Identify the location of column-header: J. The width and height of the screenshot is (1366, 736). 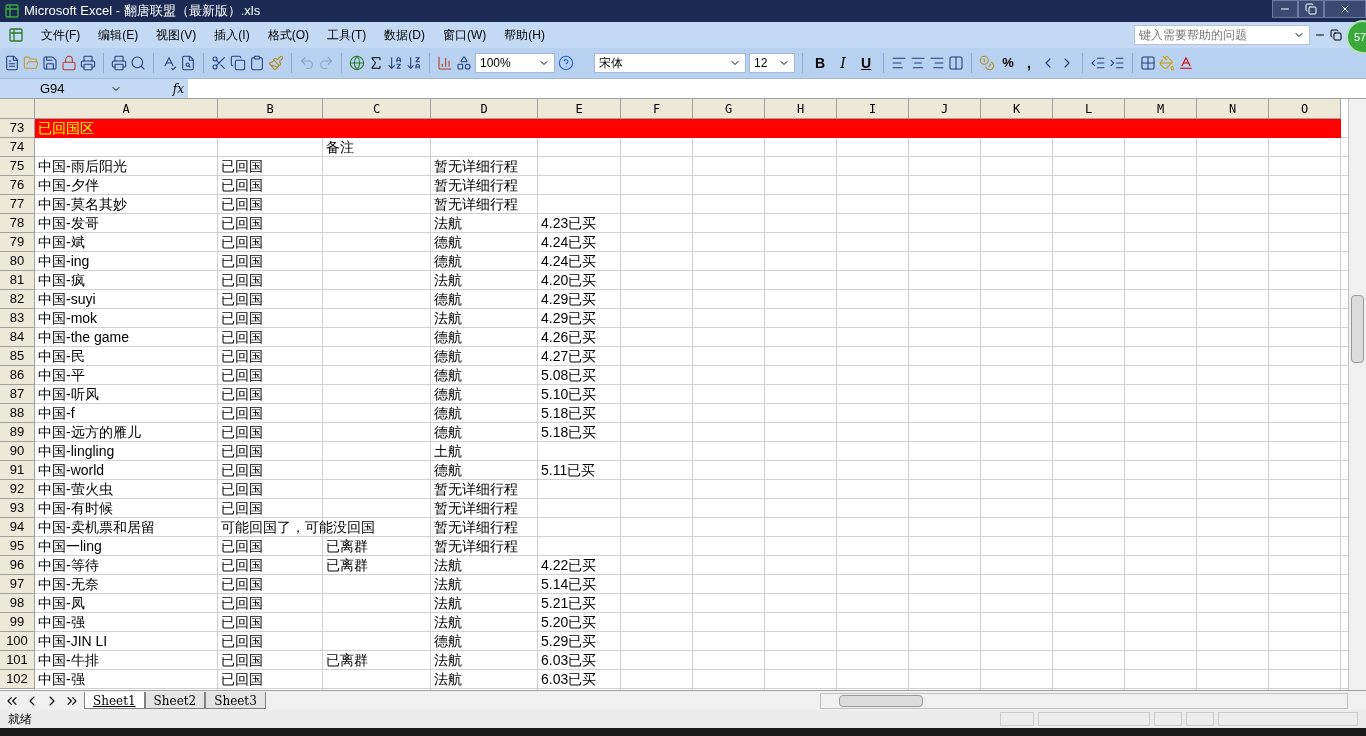
(945, 109).